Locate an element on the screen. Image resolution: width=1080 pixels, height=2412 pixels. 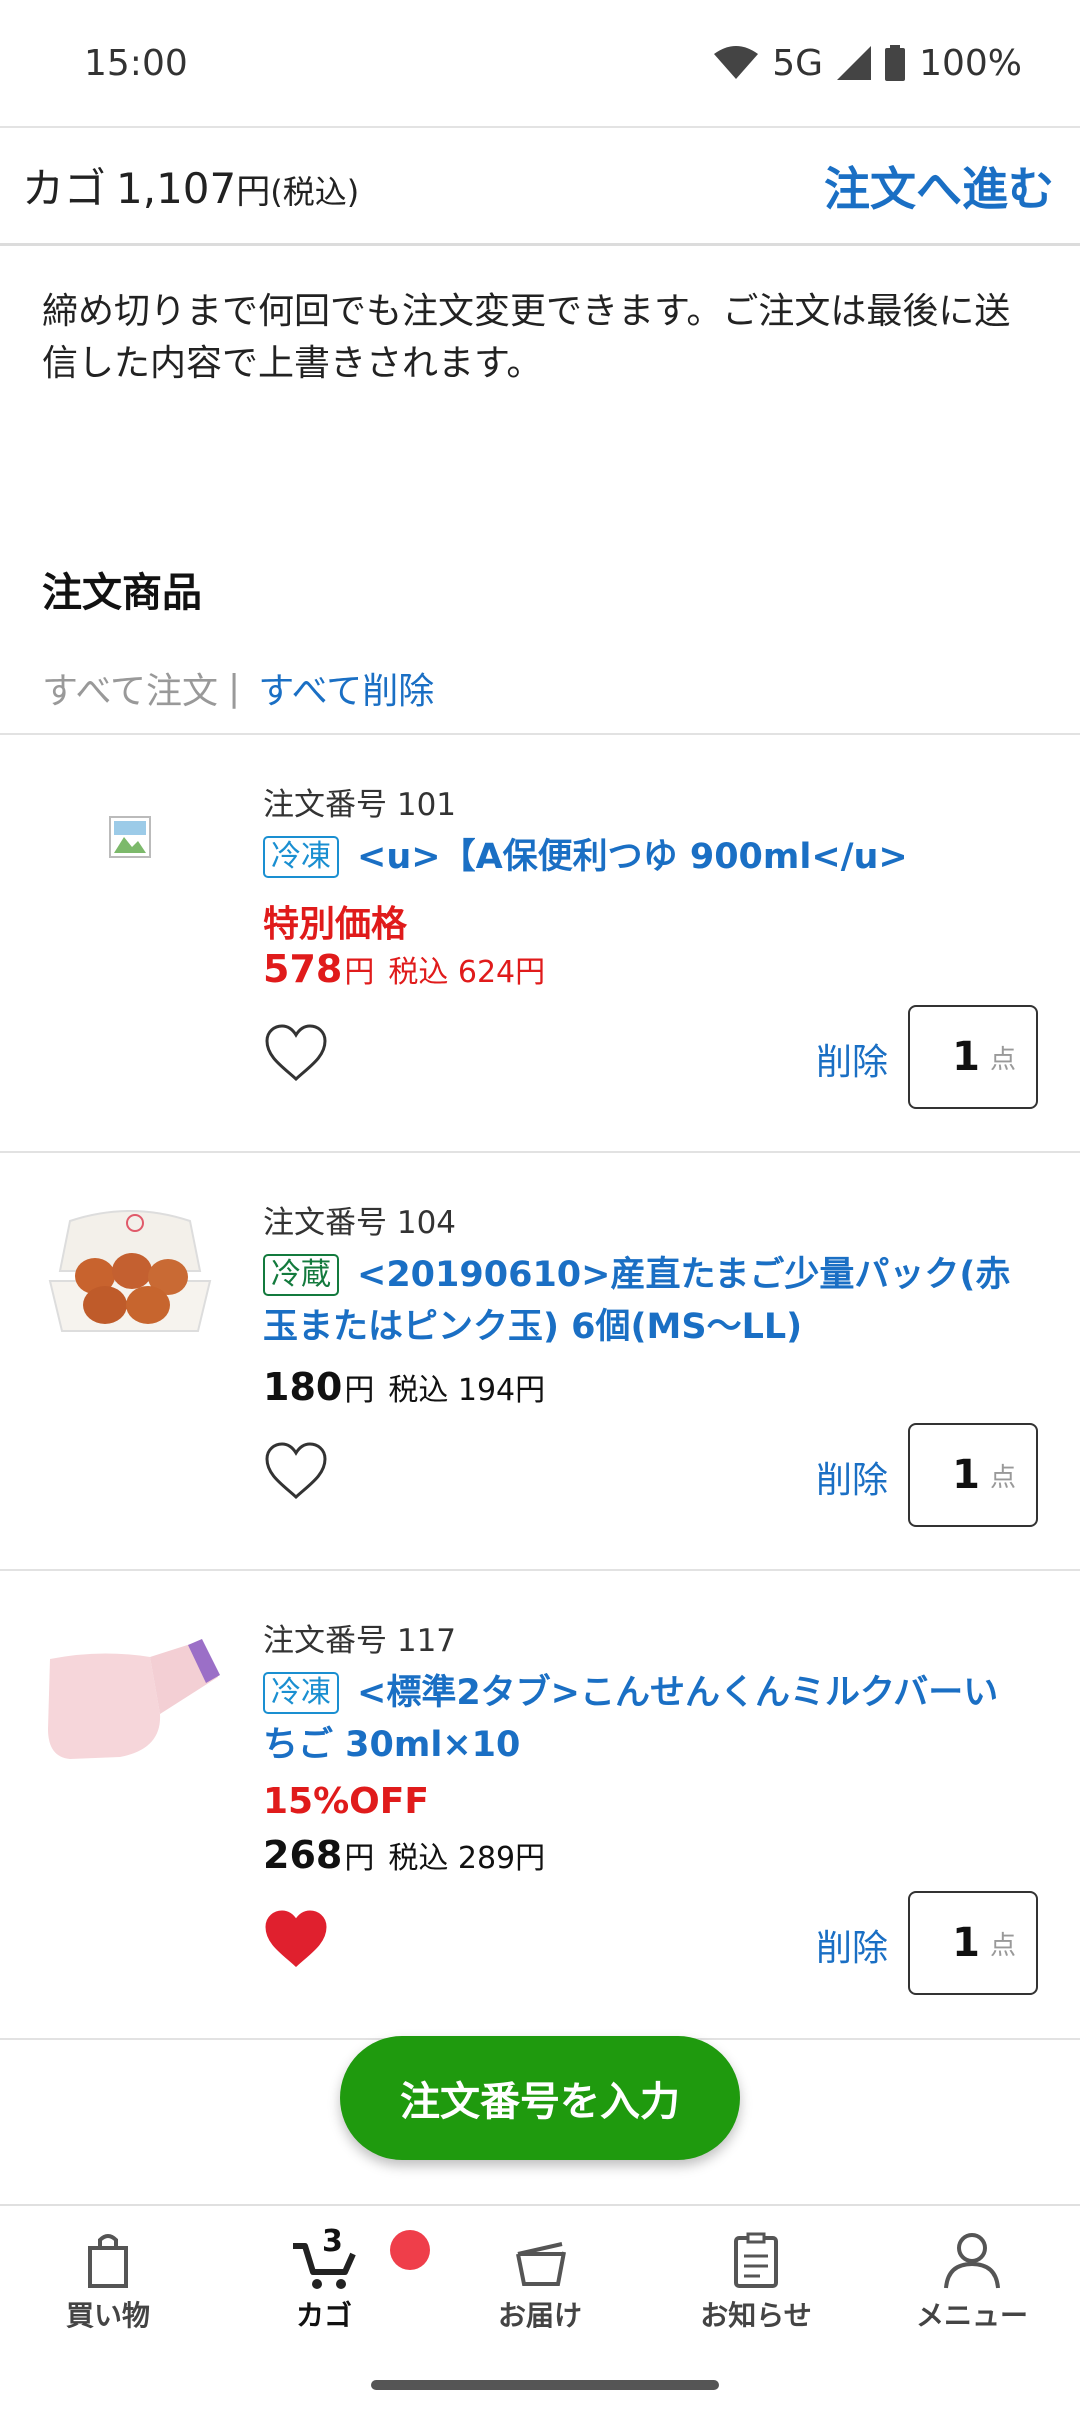
clipboard-icon is located at coordinates (756, 2260).